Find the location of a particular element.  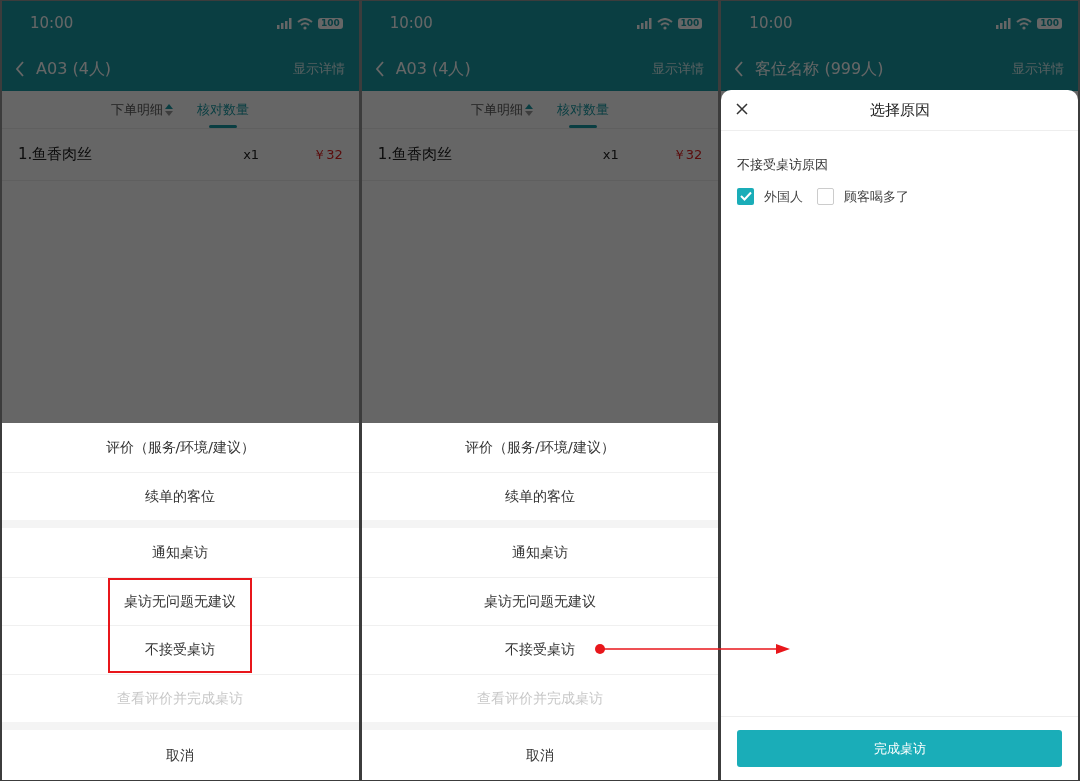

reason-checkbox: 顾客喝多了 is located at coordinates (863, 196).